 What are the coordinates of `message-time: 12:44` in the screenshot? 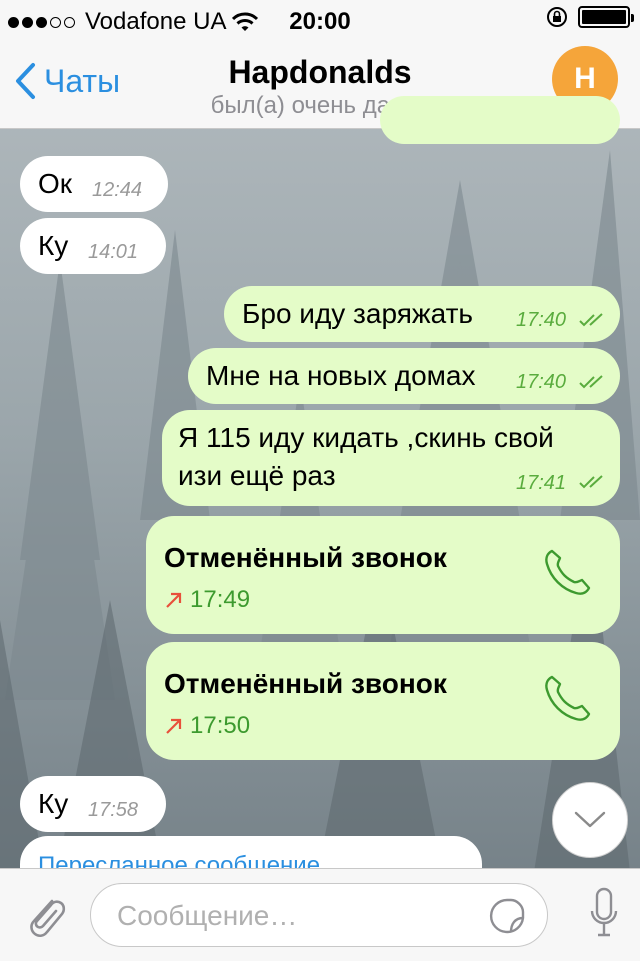 It's located at (117, 190).